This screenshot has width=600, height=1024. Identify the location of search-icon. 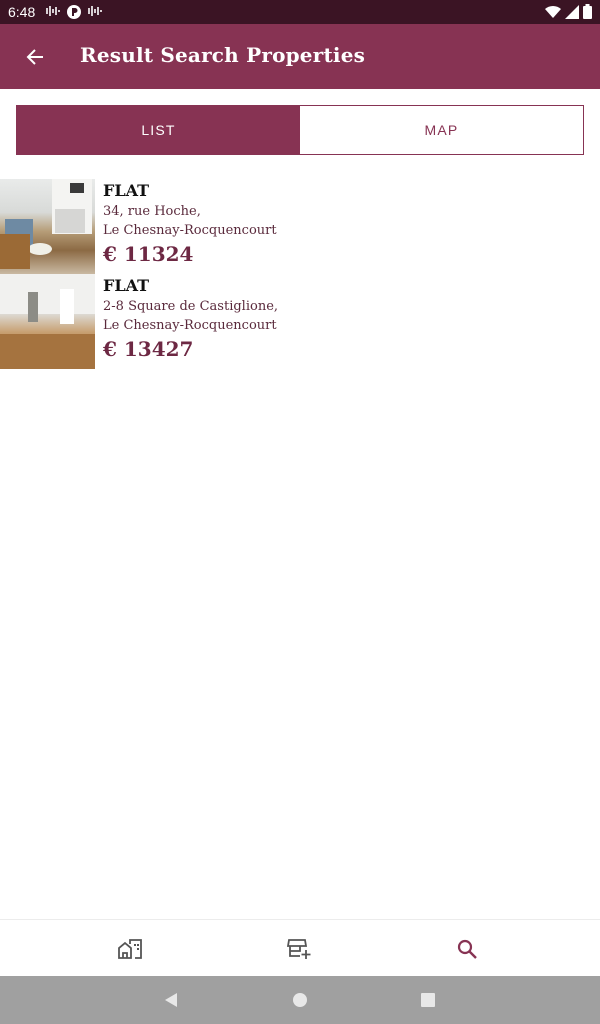
(467, 949).